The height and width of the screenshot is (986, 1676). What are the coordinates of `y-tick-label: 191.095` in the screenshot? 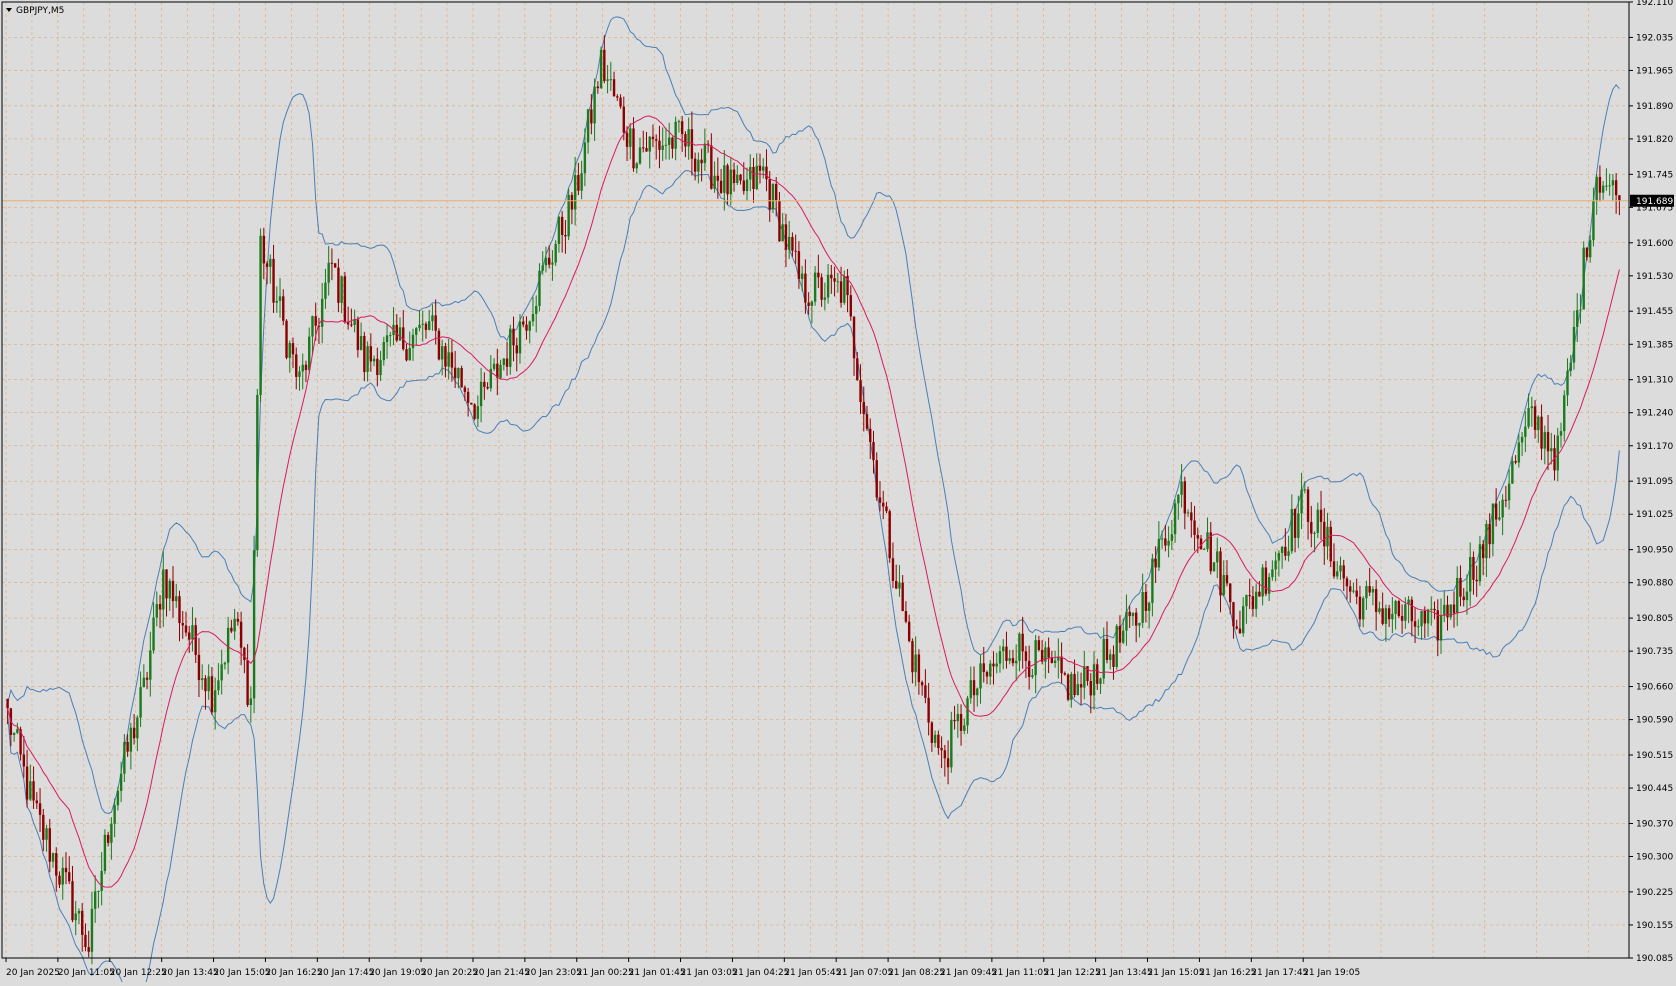 It's located at (1654, 482).